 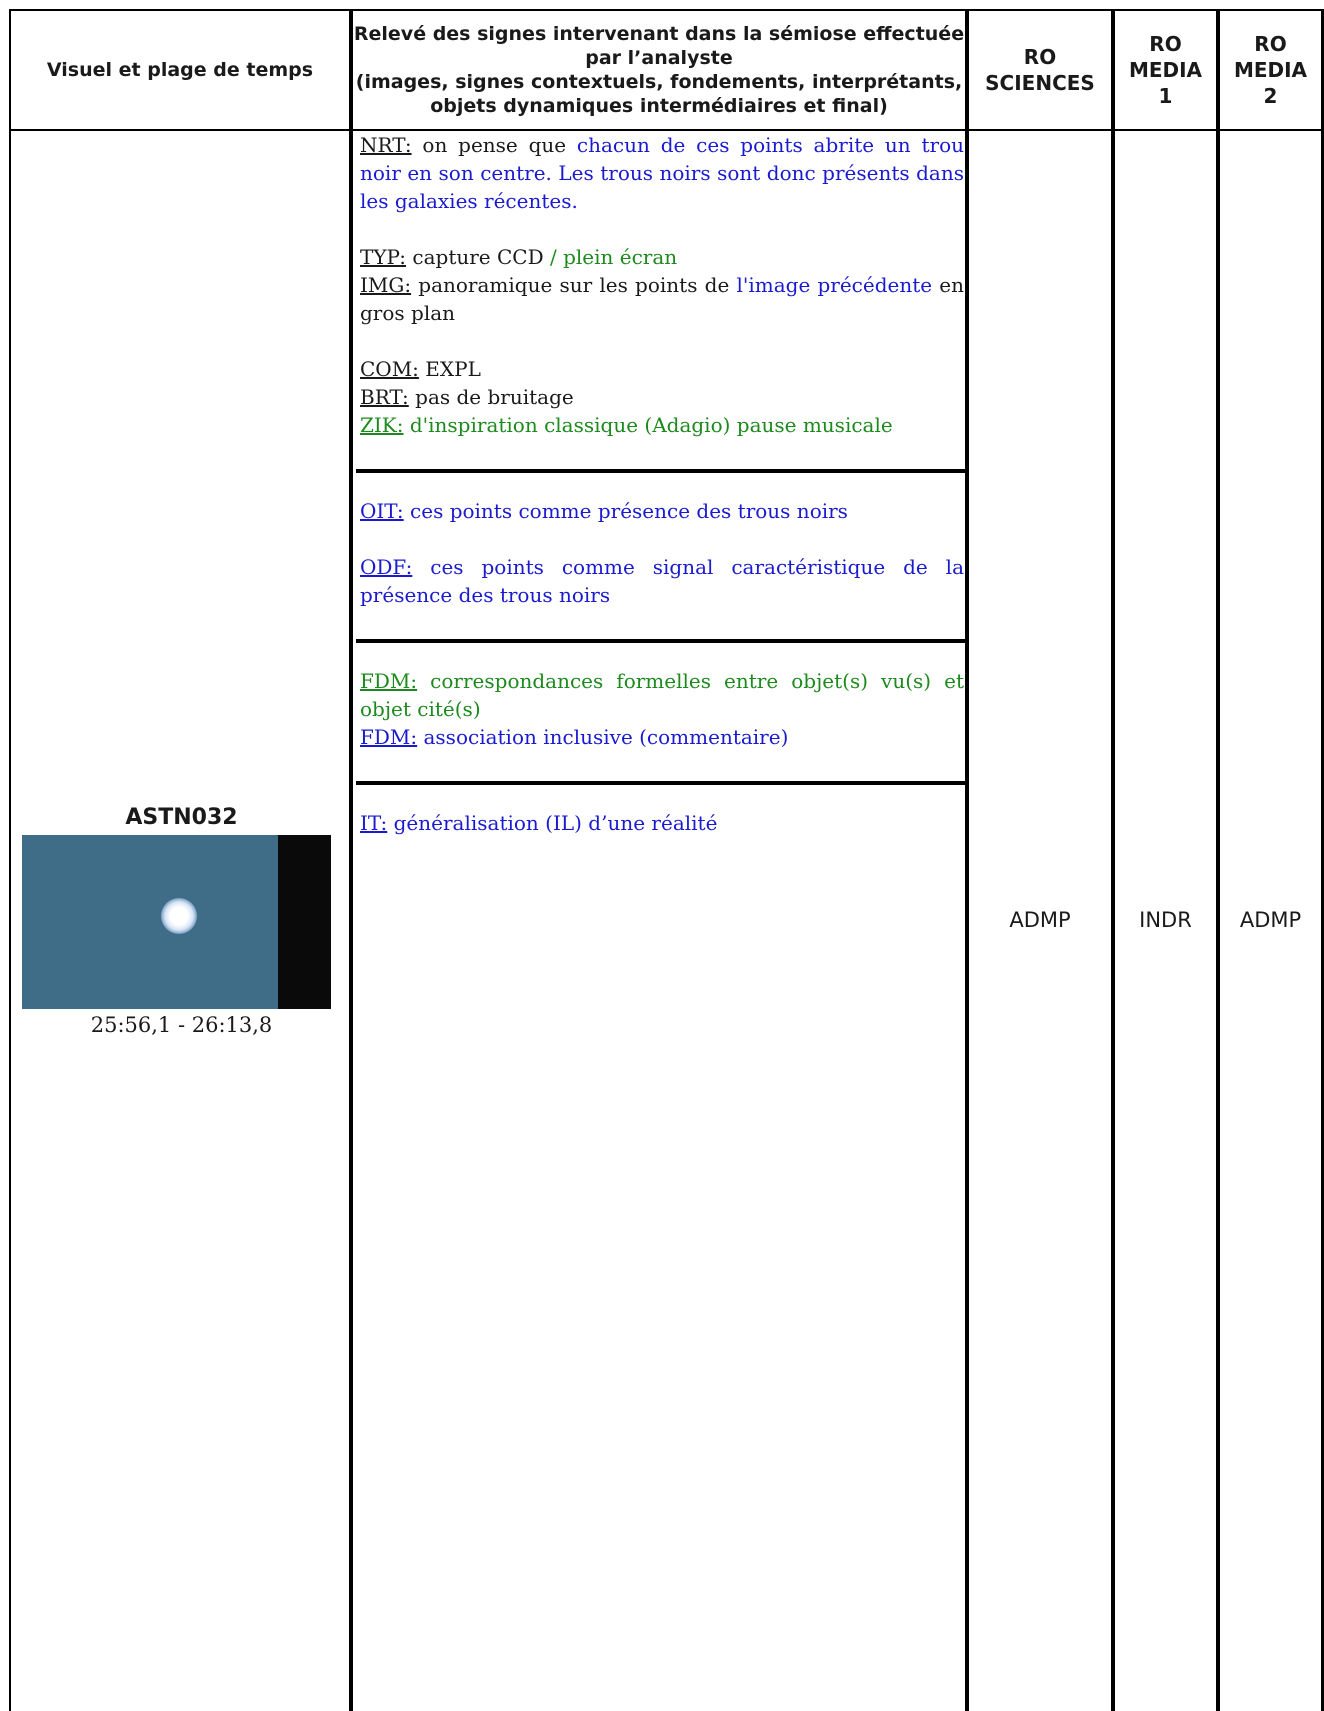 What do you see at coordinates (386, 567) in the screenshot?
I see `odf-label: ODF:` at bounding box center [386, 567].